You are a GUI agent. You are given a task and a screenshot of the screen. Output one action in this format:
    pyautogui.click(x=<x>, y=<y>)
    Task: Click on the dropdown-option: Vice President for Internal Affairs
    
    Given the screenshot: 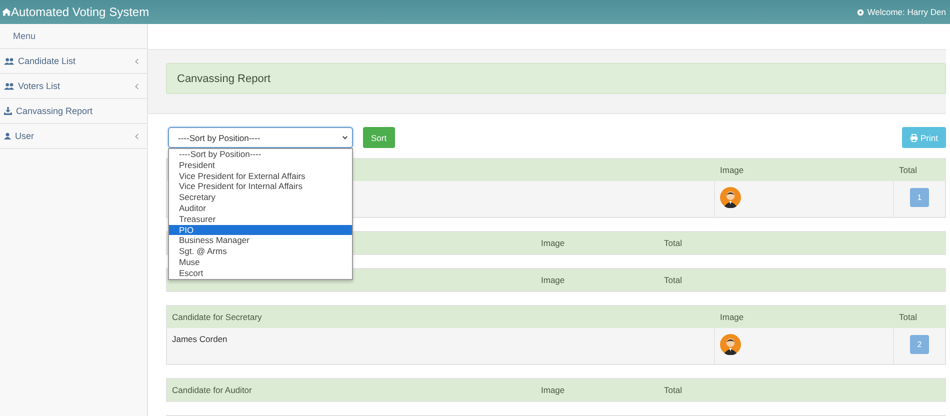 What is the action you would take?
    pyautogui.click(x=260, y=186)
    